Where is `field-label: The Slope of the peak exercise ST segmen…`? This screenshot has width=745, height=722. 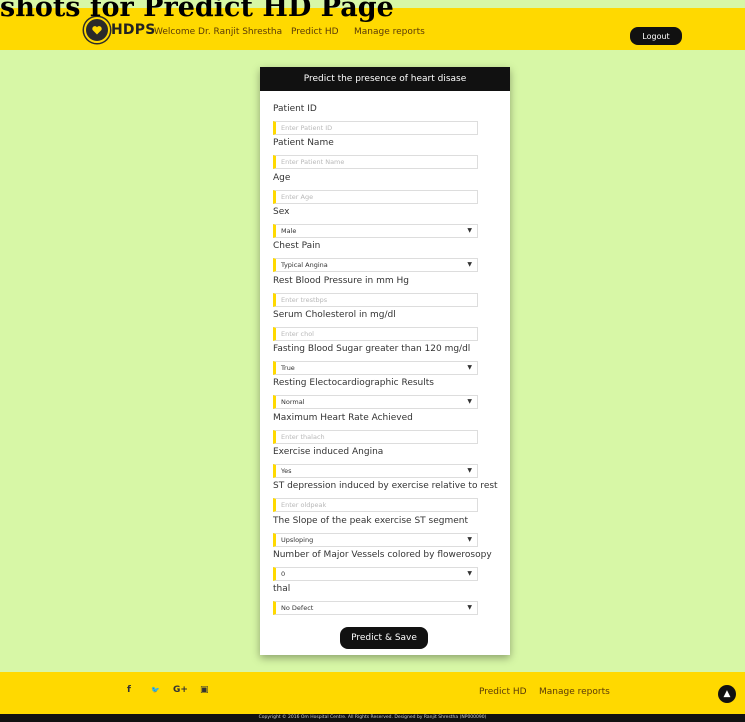 field-label: The Slope of the peak exercise ST segmen… is located at coordinates (370, 520).